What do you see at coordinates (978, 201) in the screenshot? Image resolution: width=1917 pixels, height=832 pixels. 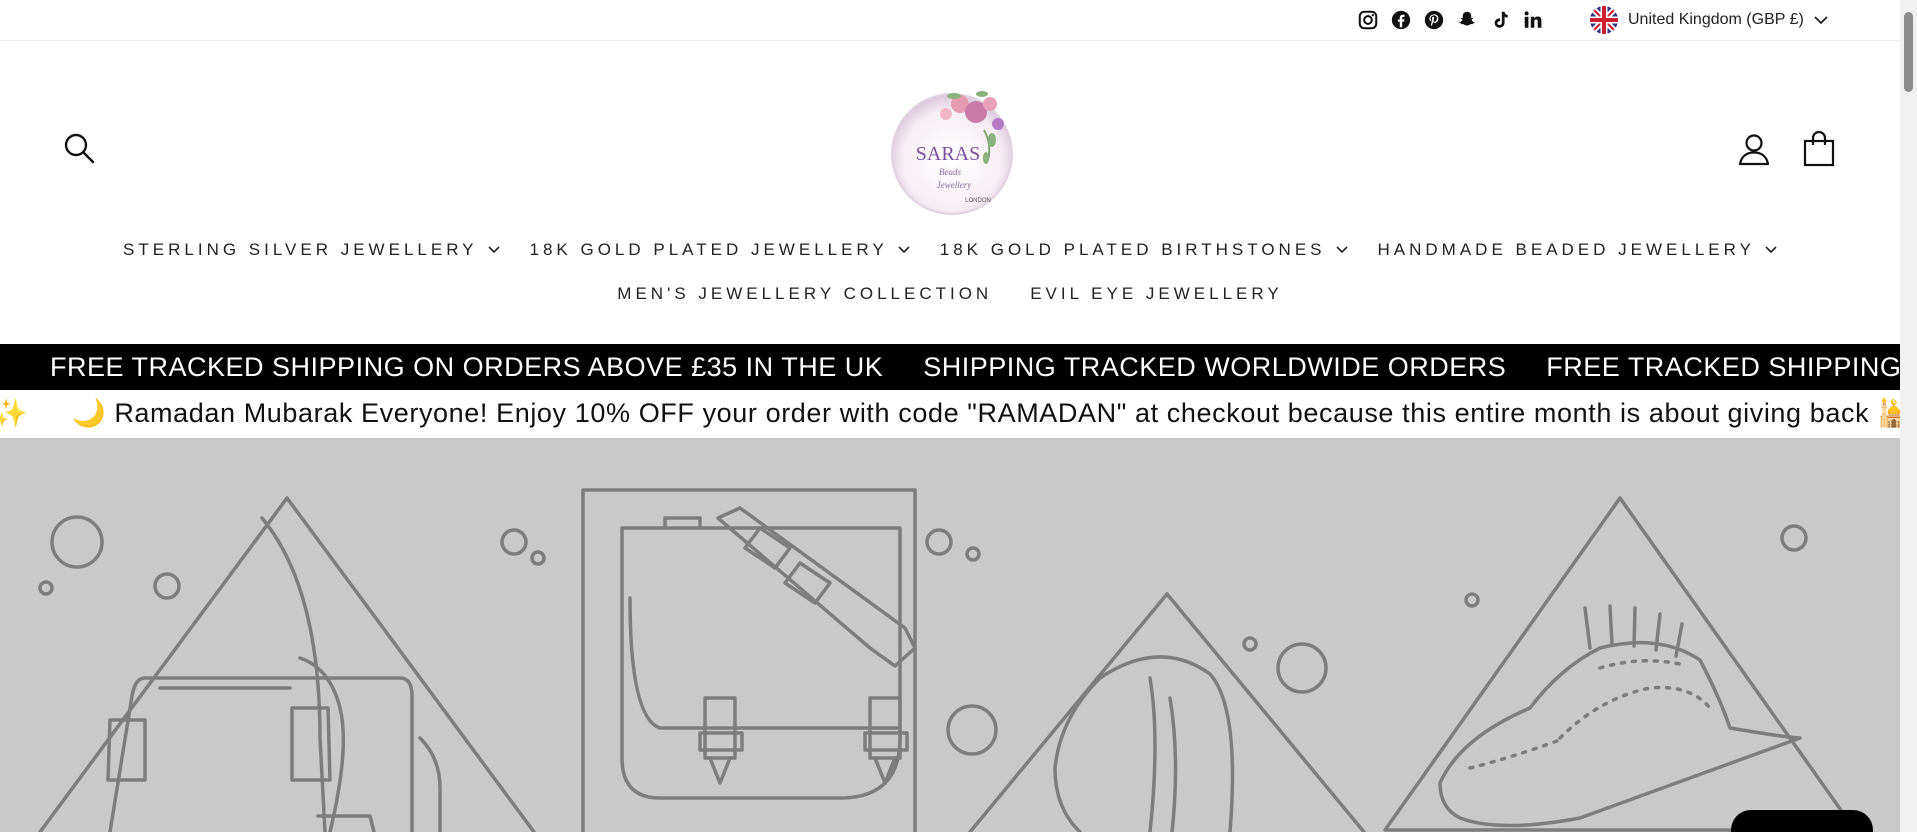 I see `logo-line4: LONDON` at bounding box center [978, 201].